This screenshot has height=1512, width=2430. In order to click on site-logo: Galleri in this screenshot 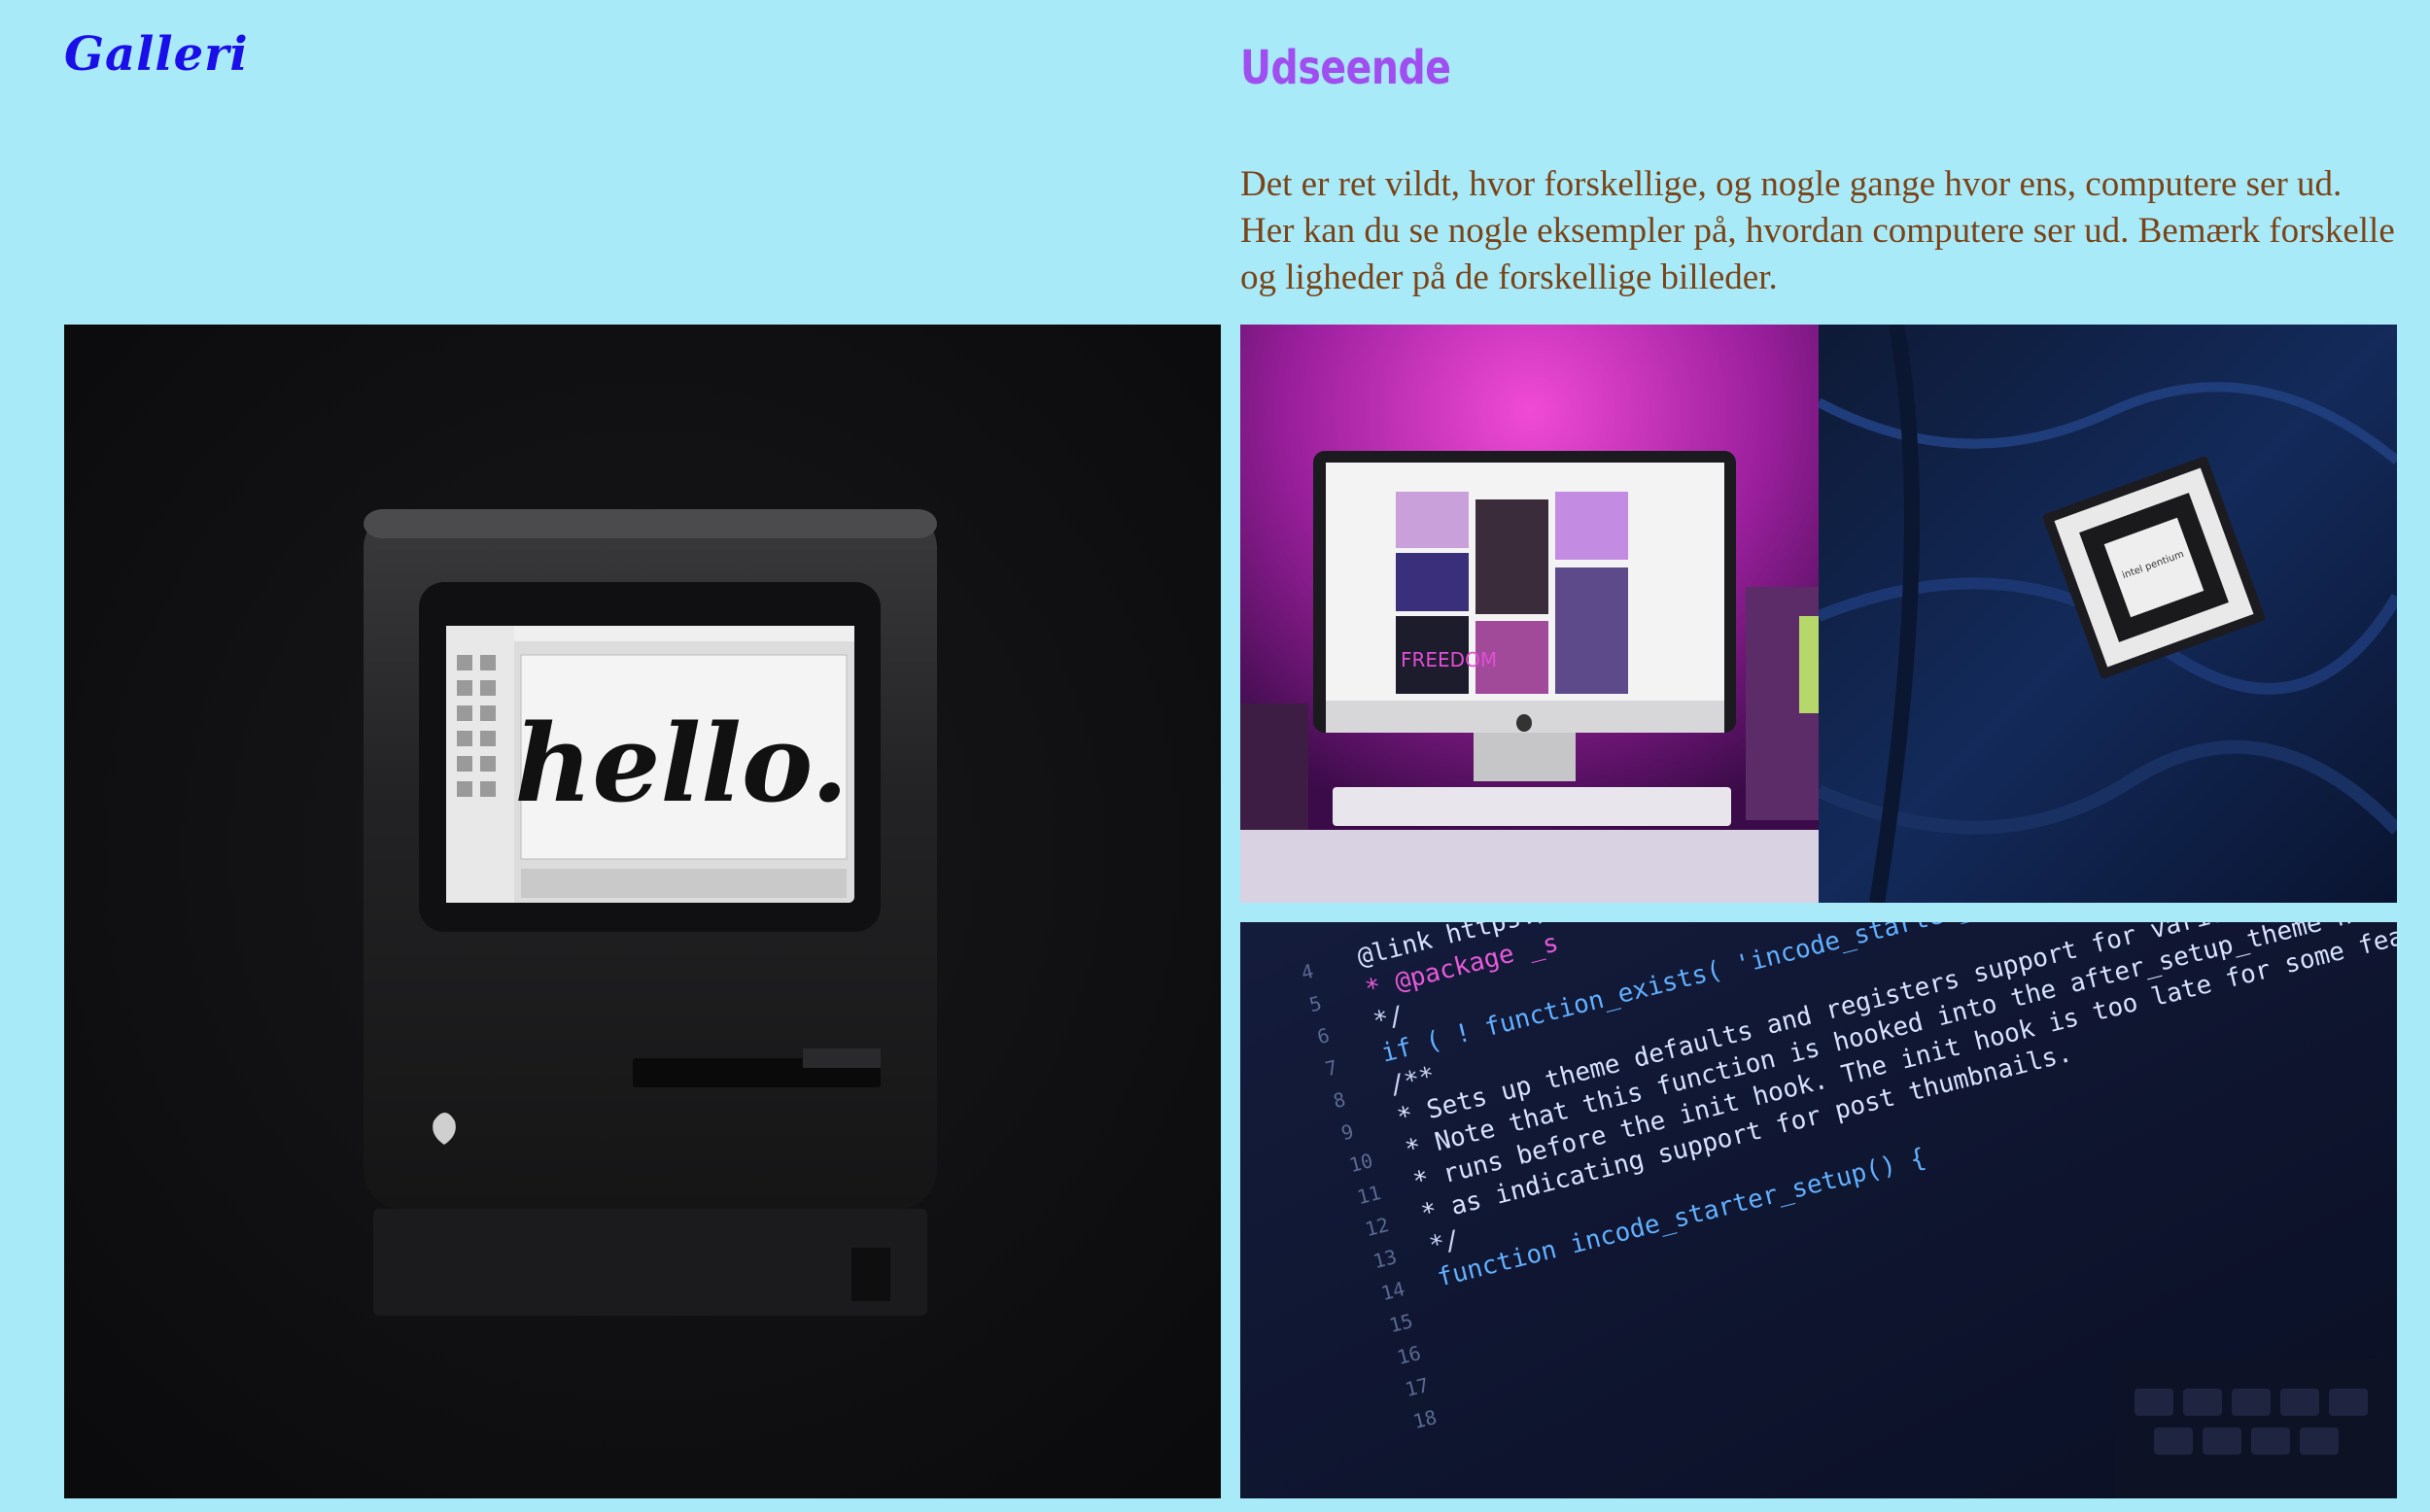, I will do `click(156, 54)`.